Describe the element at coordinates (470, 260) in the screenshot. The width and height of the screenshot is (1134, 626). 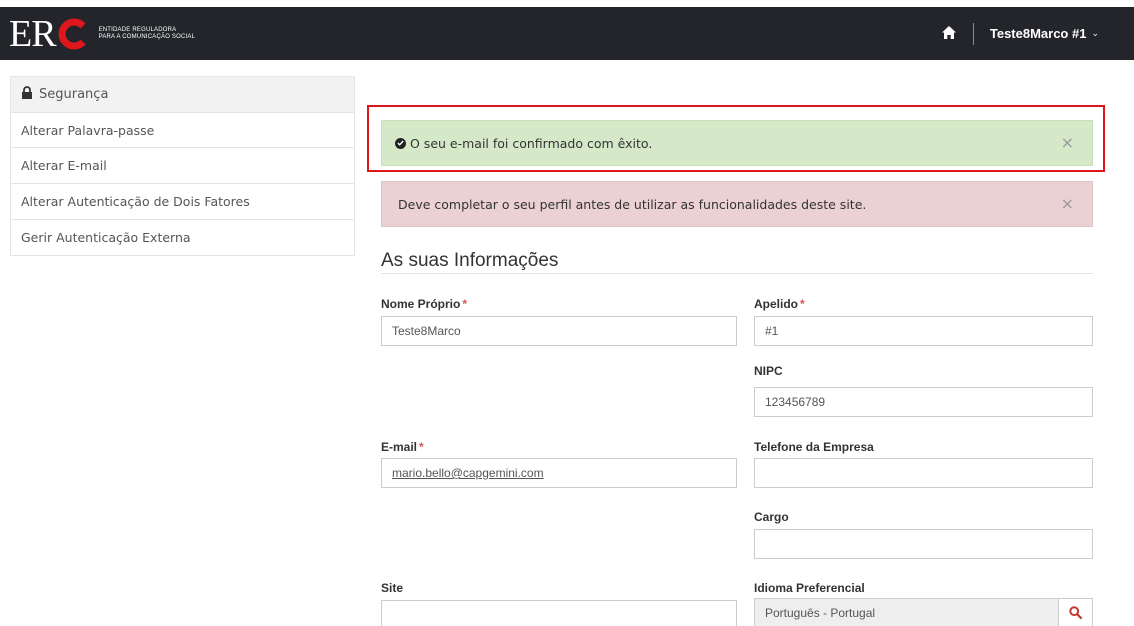
I see `page-title: As suas Informações` at that location.